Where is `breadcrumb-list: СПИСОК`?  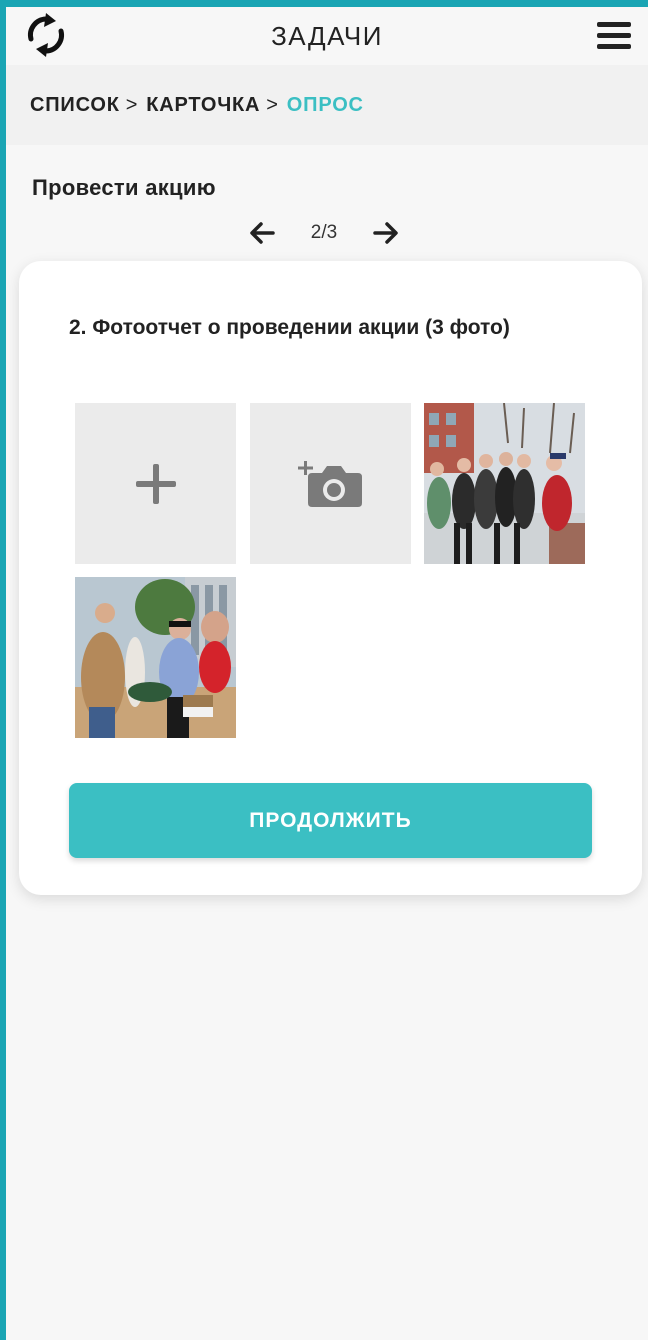
breadcrumb-list: СПИСОК is located at coordinates (75, 105).